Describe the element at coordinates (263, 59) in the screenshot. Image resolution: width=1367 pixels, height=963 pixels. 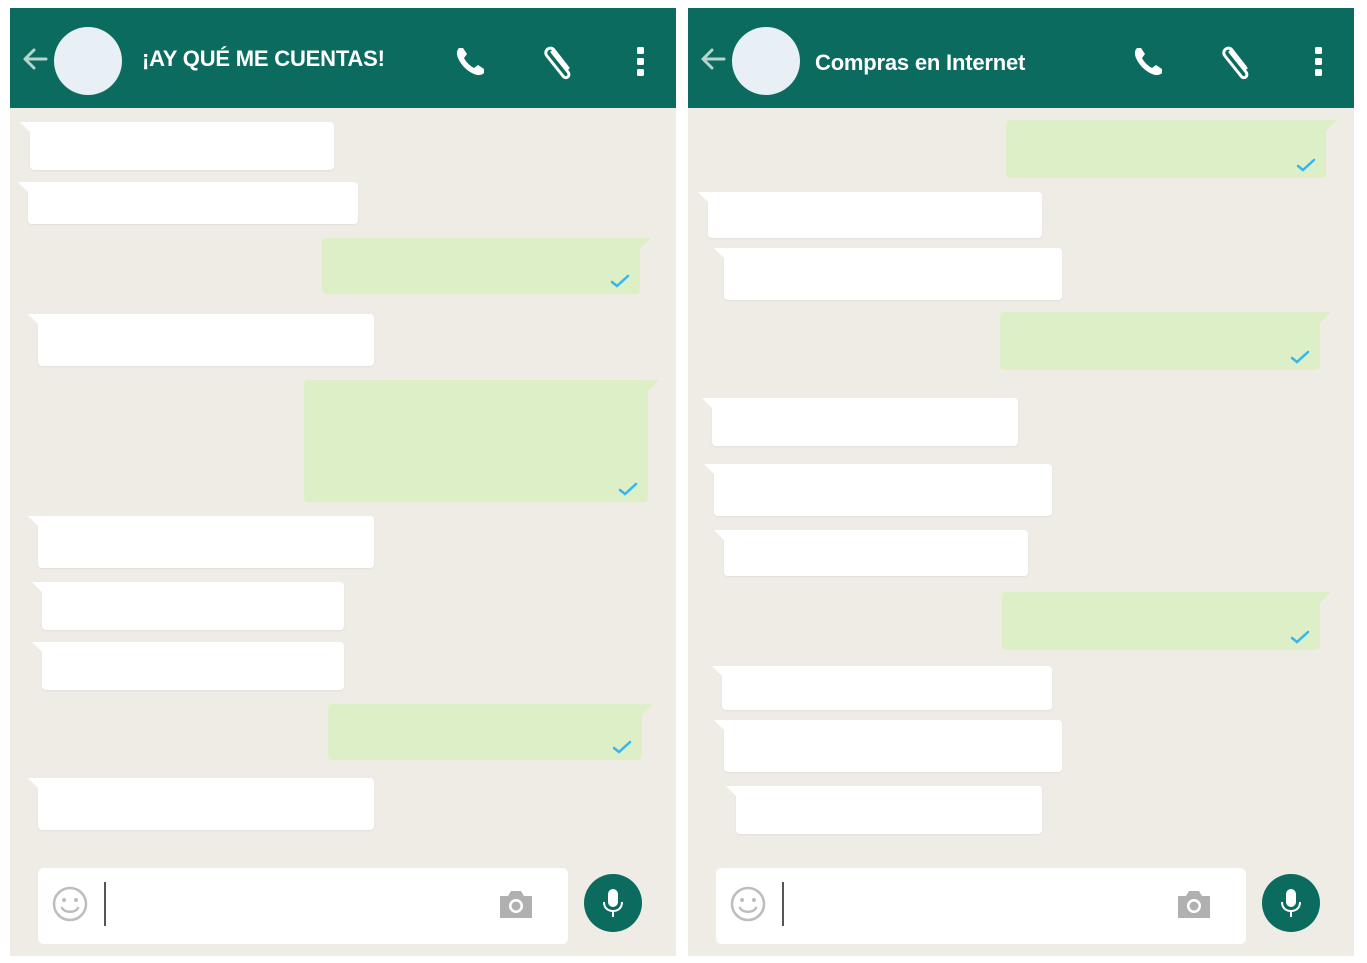
I see `chat-title: ¡AY QUÉ ME CUENTAS!` at that location.